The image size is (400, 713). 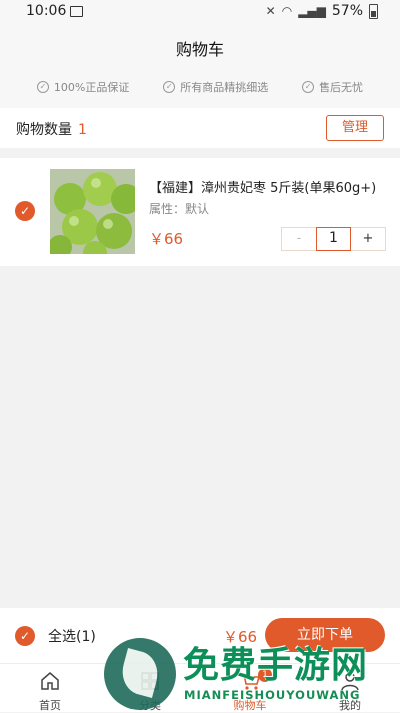 I want to click on guarantee-label: 售后无忧, so click(x=341, y=87).